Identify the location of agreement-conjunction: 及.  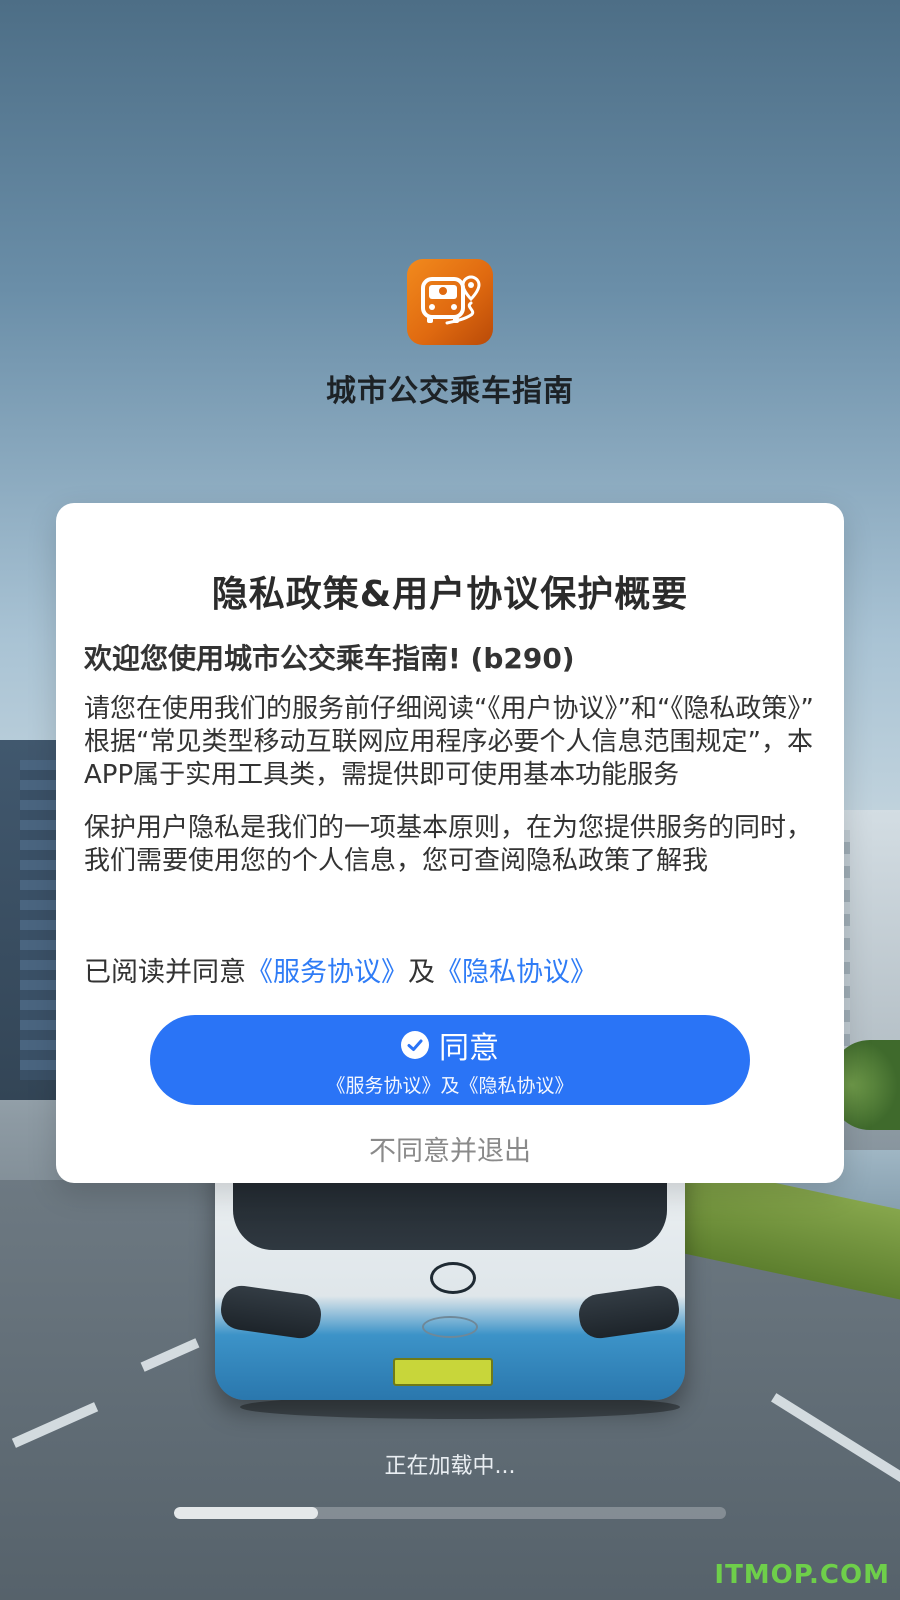
(421, 972).